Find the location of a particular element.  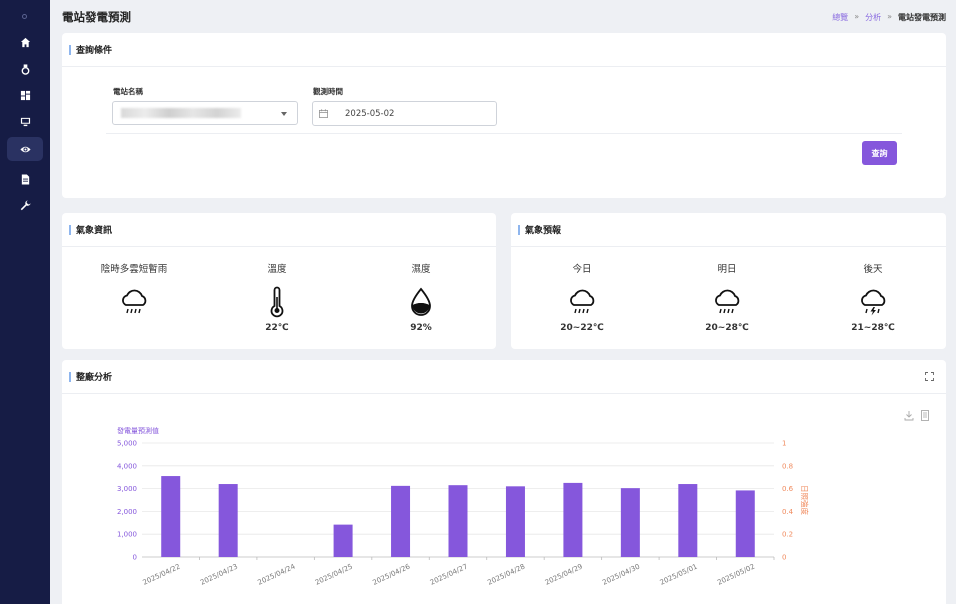

query-card-header: 查詢條件 is located at coordinates (504, 50).